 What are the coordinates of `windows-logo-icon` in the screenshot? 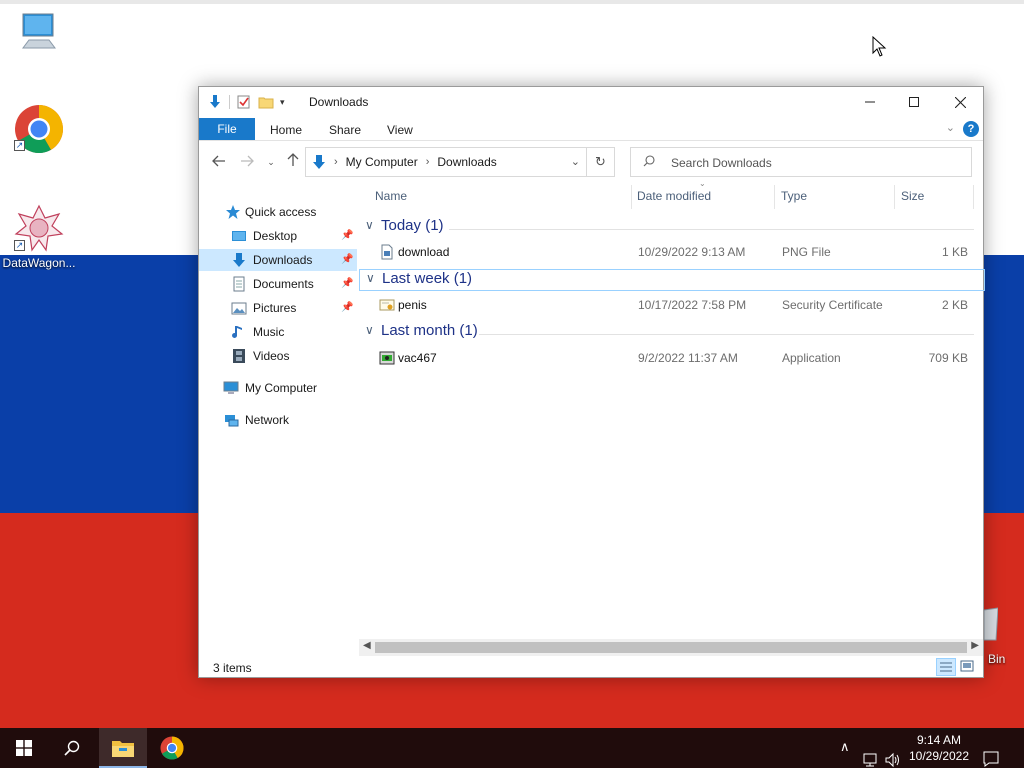 It's located at (24, 748).